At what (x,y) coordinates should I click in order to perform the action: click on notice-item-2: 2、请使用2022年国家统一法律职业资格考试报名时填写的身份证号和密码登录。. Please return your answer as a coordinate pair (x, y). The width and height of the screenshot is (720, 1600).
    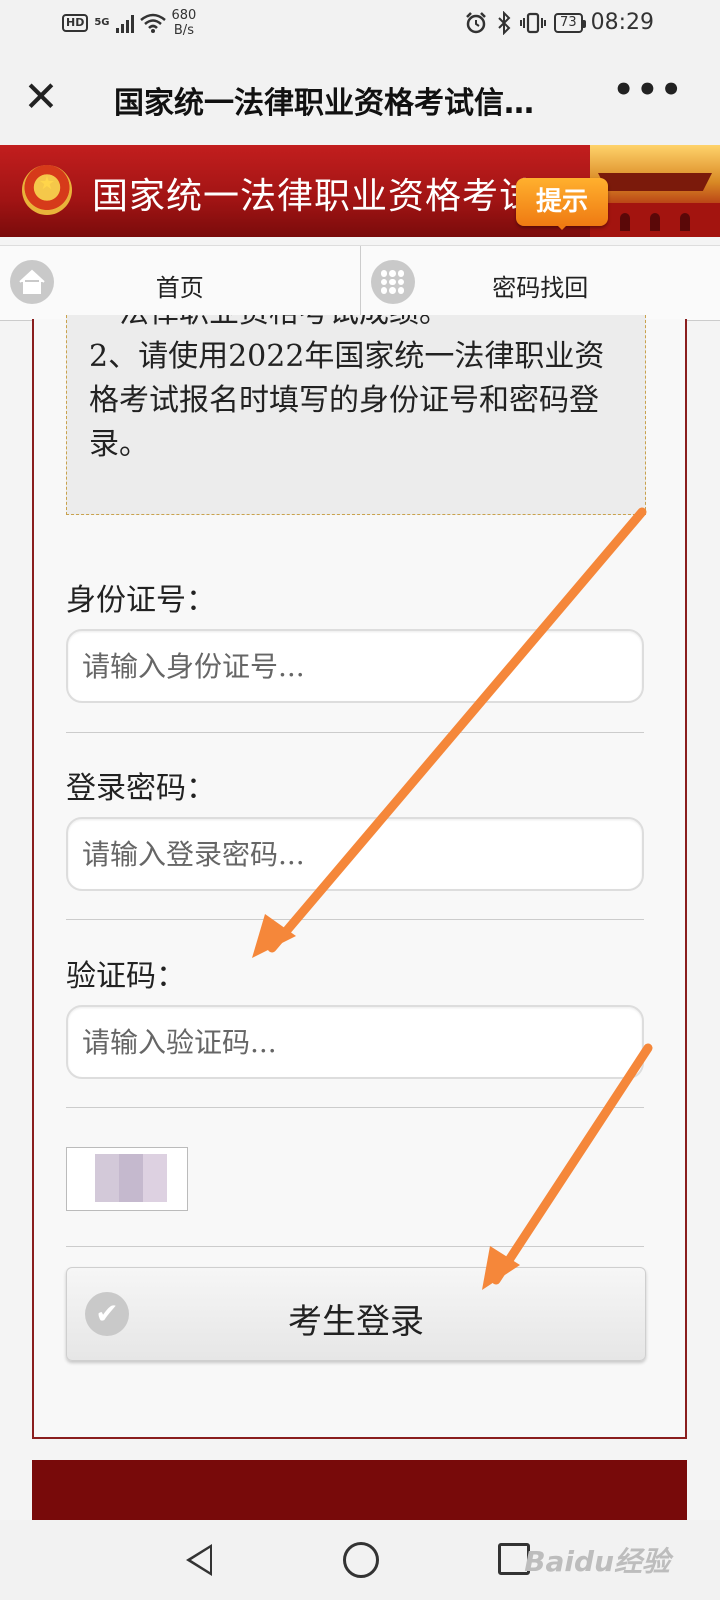
    Looking at the image, I should click on (347, 400).